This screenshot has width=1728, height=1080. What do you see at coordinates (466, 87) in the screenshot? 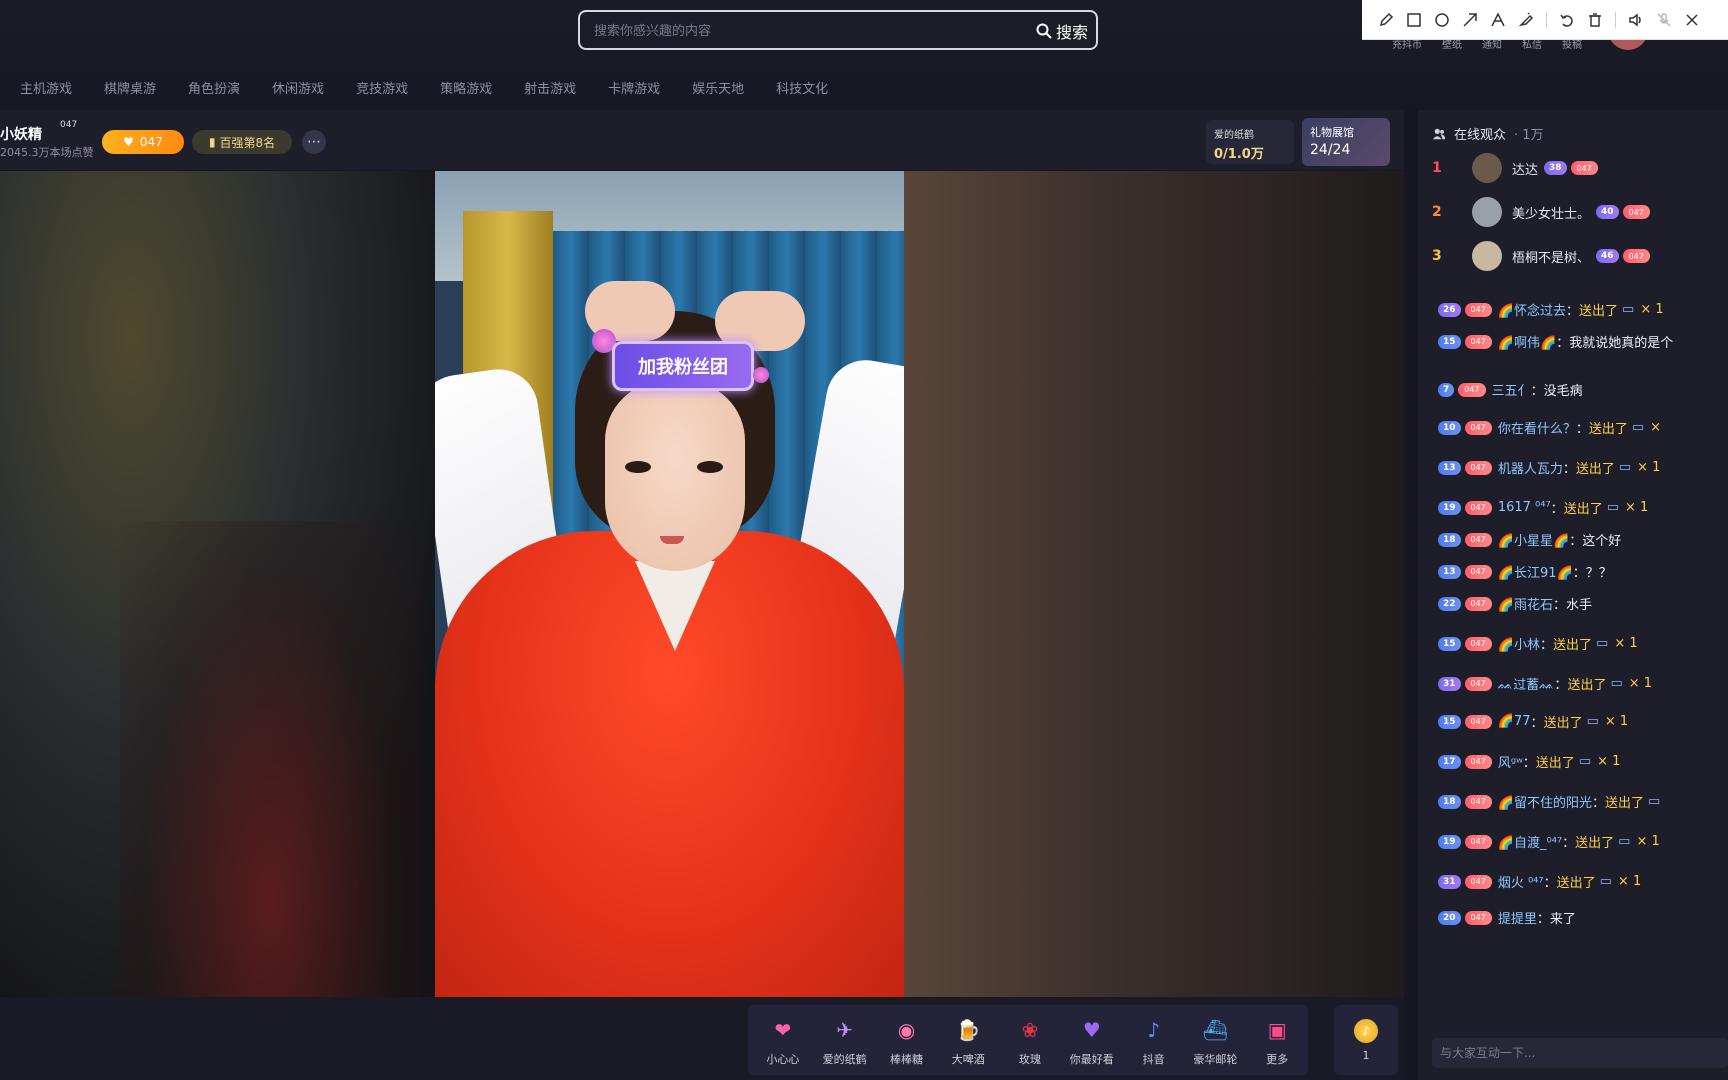
I see `category-tab: 策略游戏` at bounding box center [466, 87].